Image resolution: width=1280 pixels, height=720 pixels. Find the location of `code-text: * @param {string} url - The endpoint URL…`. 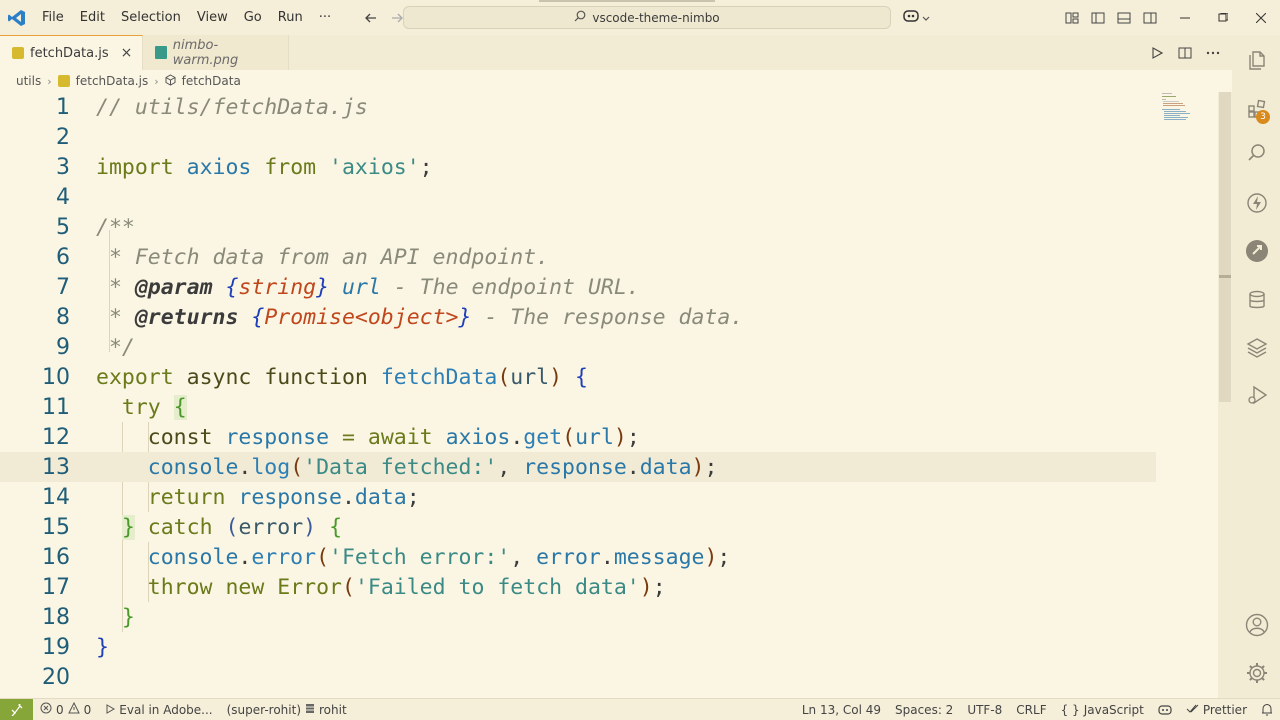

code-text: * @param {string} url - The endpoint URL… is located at coordinates (368, 287).